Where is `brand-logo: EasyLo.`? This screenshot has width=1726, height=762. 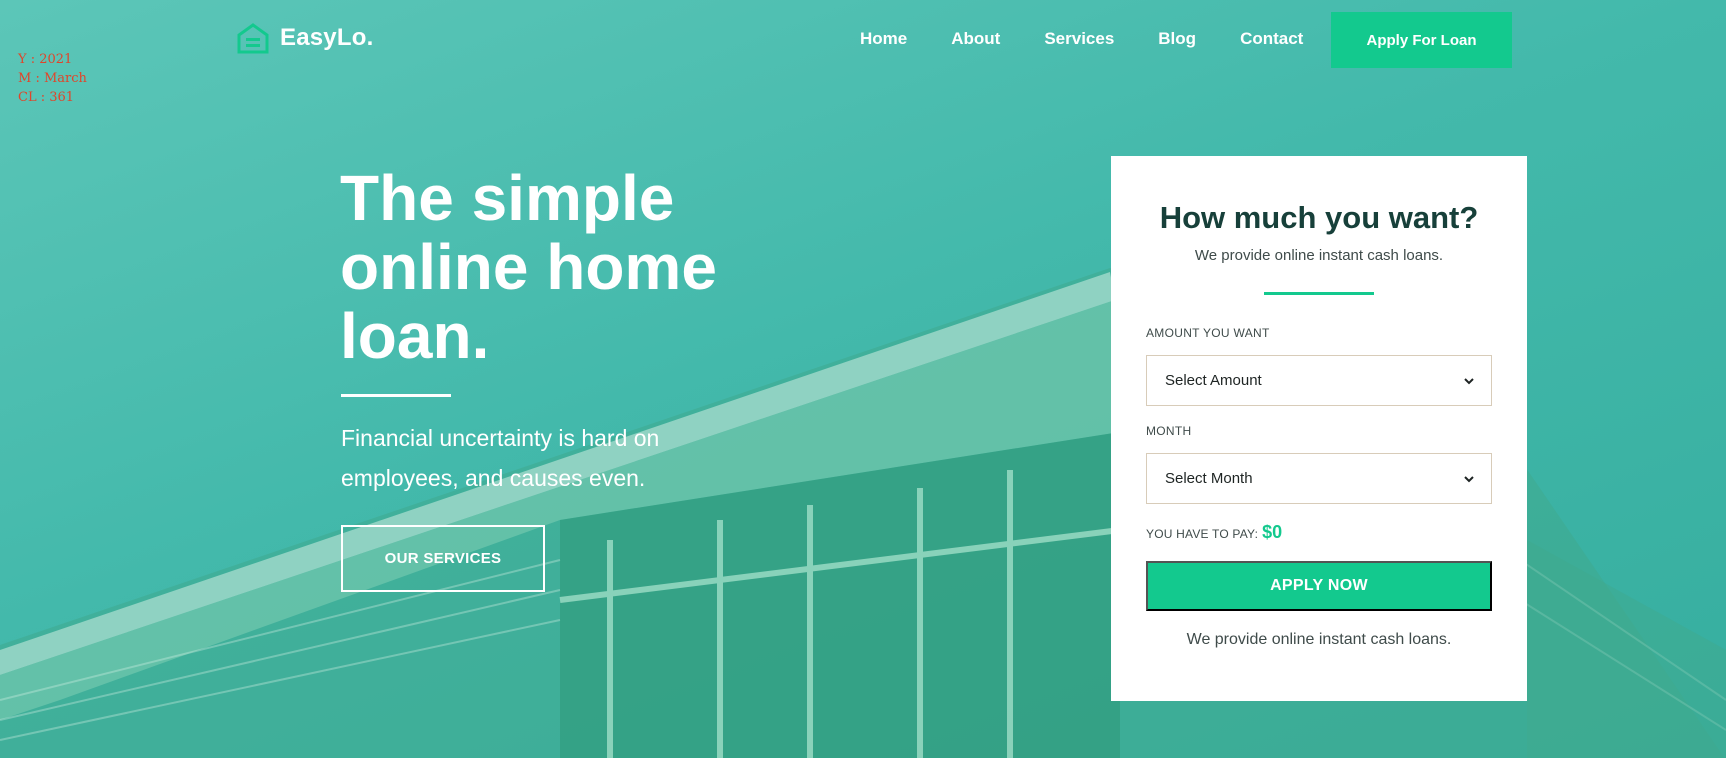 brand-logo: EasyLo. is located at coordinates (304, 38).